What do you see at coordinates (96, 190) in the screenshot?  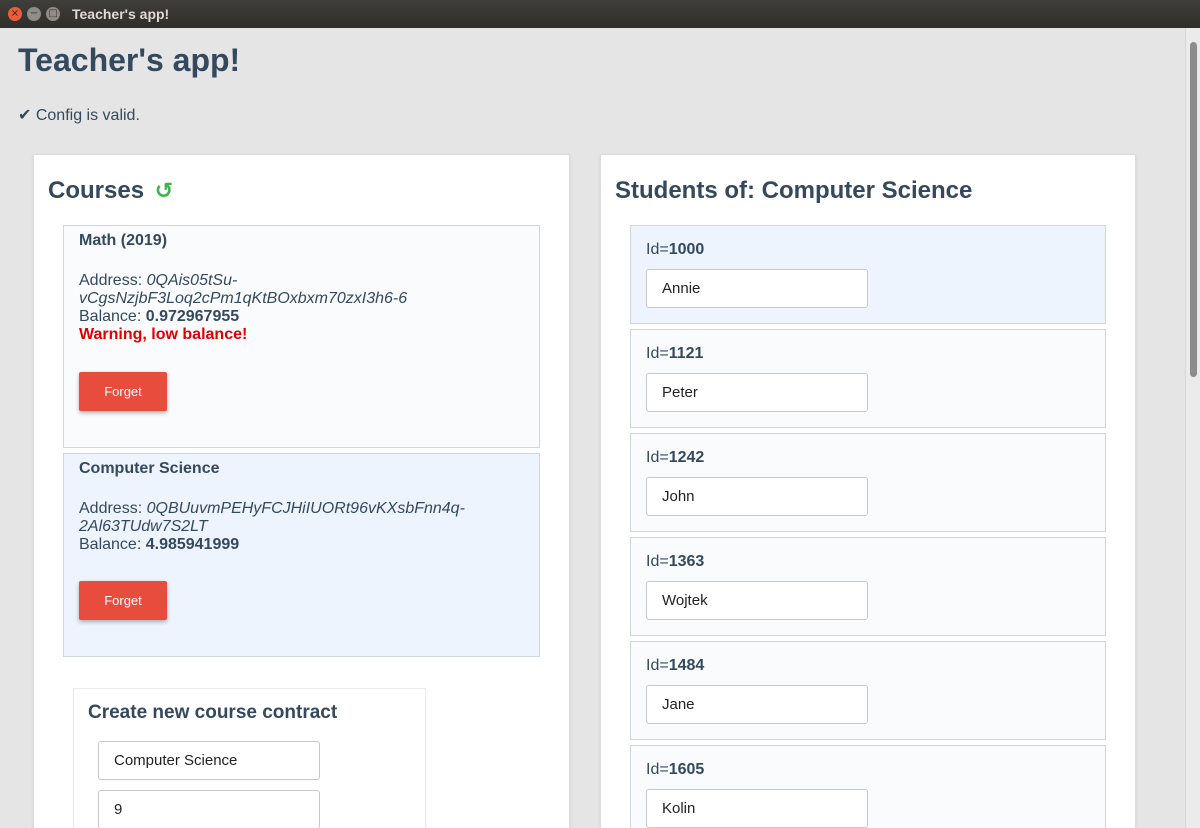 I see `courses-heading-label: Courses` at bounding box center [96, 190].